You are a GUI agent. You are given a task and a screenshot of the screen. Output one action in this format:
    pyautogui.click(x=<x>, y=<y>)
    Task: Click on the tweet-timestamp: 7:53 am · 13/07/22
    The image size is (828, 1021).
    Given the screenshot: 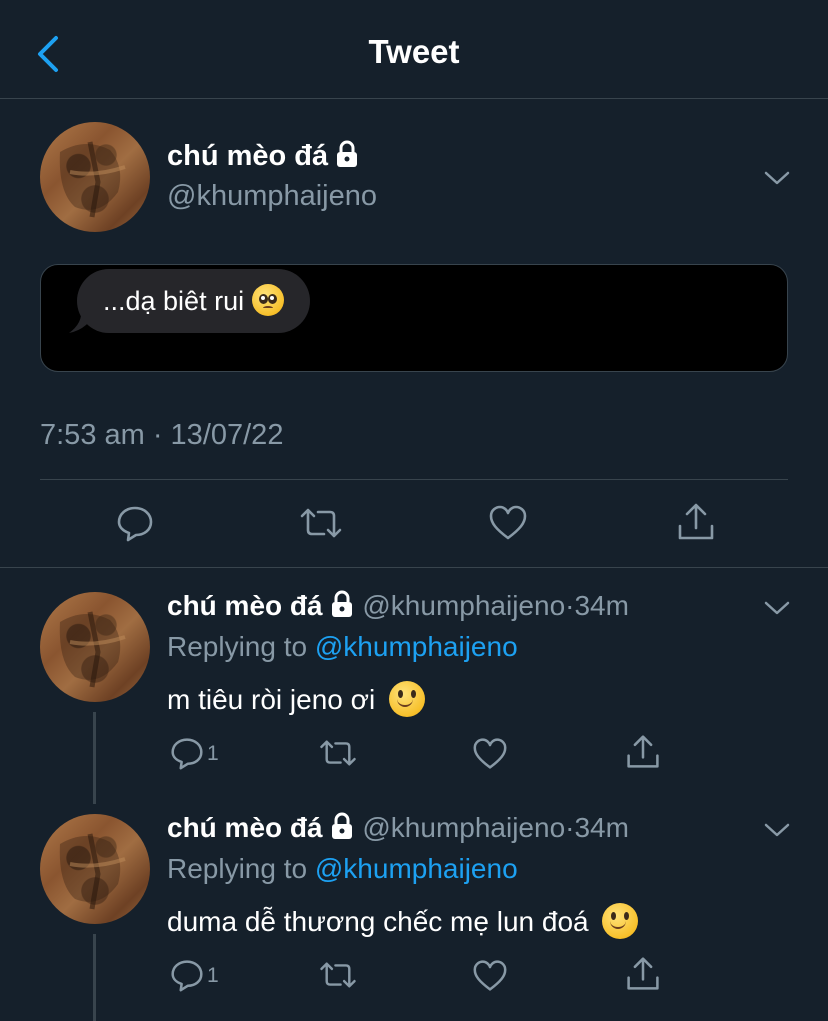 What is the action you would take?
    pyautogui.click(x=162, y=435)
    